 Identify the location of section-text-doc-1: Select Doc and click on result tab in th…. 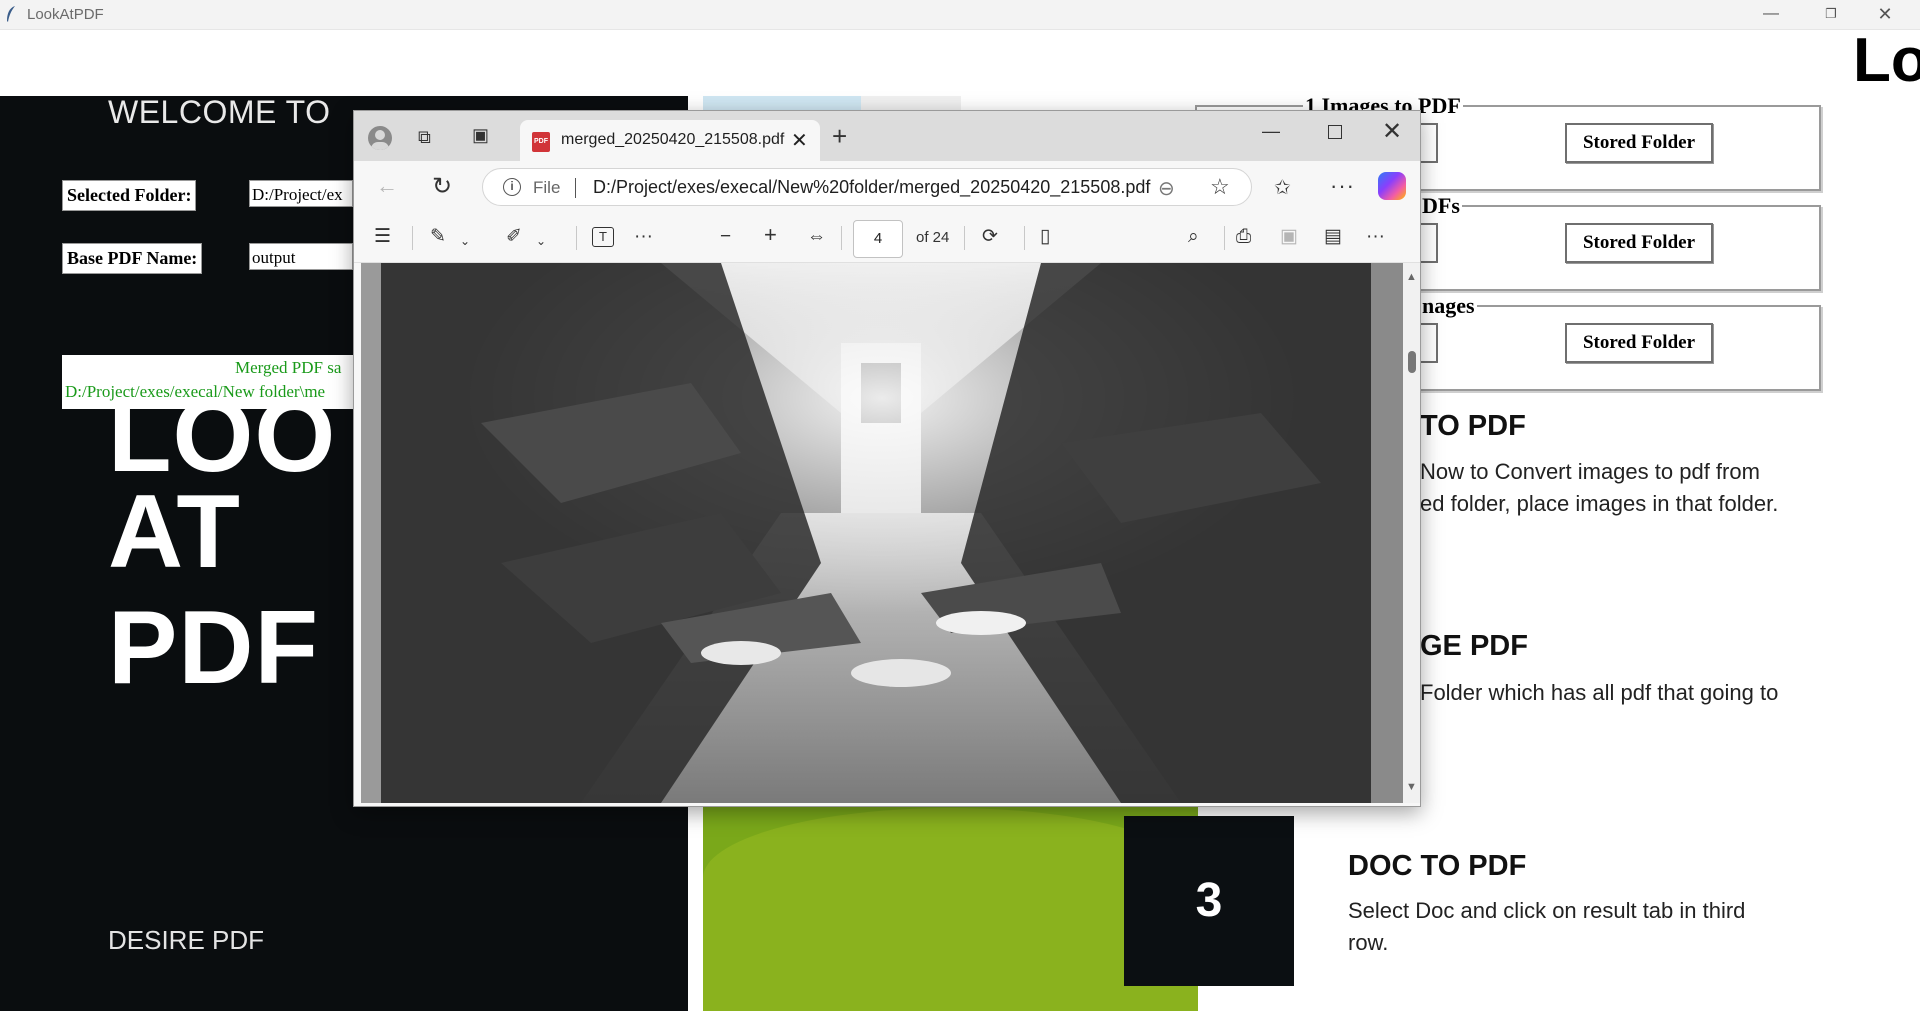
(1547, 910).